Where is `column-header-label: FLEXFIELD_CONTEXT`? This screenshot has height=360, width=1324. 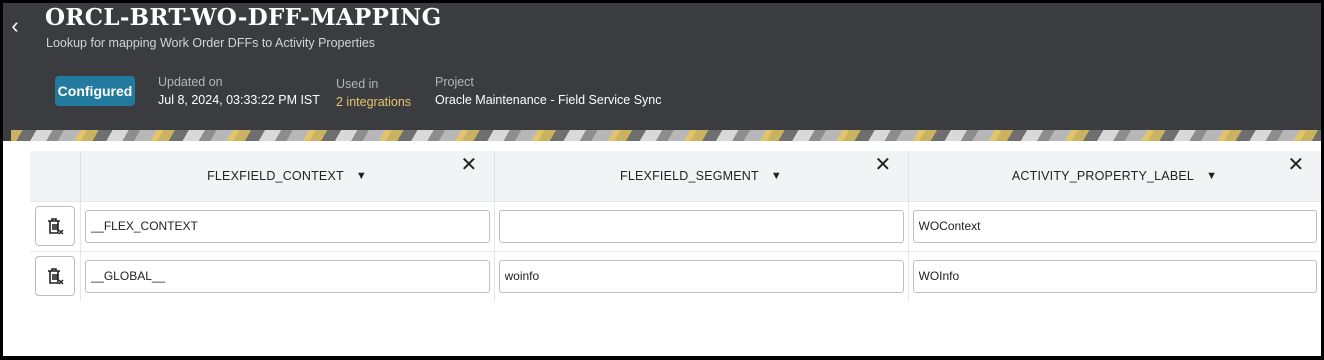 column-header-label: FLEXFIELD_CONTEXT is located at coordinates (275, 175).